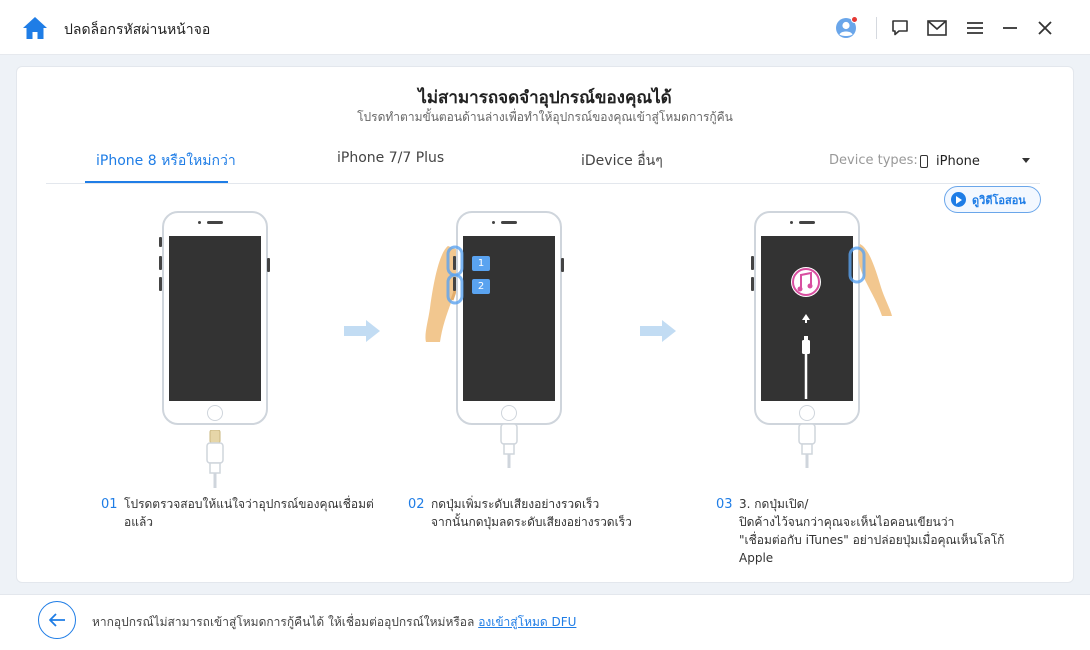 The height and width of the screenshot is (650, 1090). Describe the element at coordinates (215, 459) in the screenshot. I see `lightning-cable-illustration` at that location.